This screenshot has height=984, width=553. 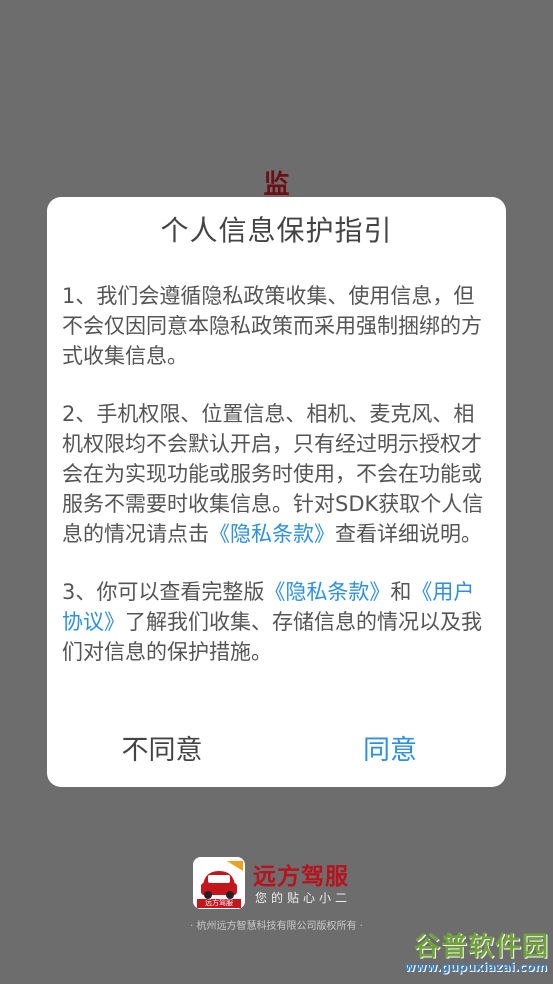 I want to click on logo-badge-text: 远方驾服, so click(x=219, y=903).